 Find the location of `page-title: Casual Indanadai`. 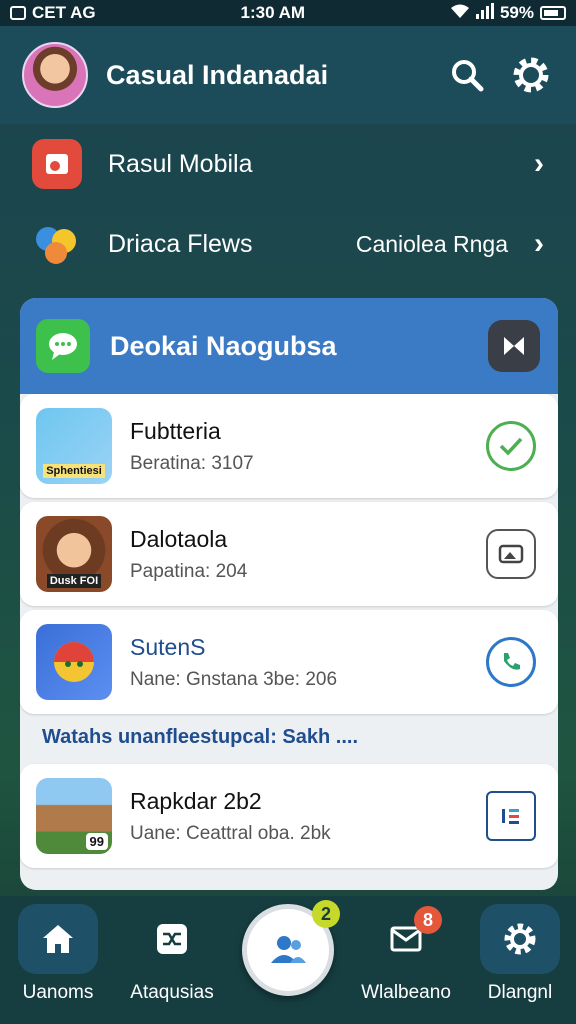

page-title: Casual Indanadai is located at coordinates (217, 74).